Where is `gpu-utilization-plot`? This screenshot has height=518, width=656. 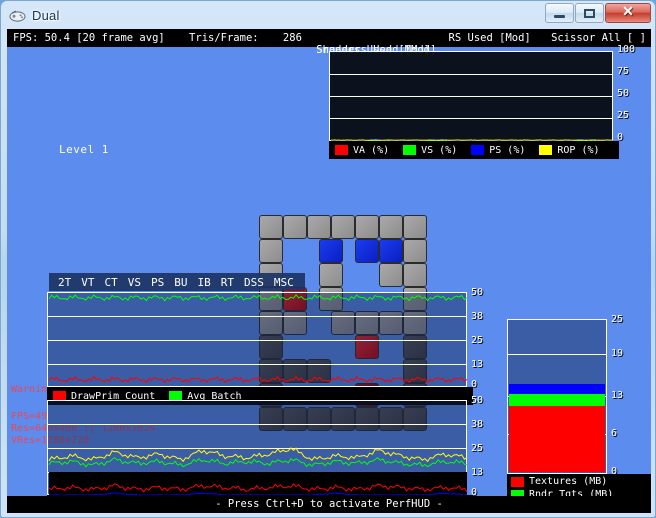 gpu-utilization-plot is located at coordinates (471, 96).